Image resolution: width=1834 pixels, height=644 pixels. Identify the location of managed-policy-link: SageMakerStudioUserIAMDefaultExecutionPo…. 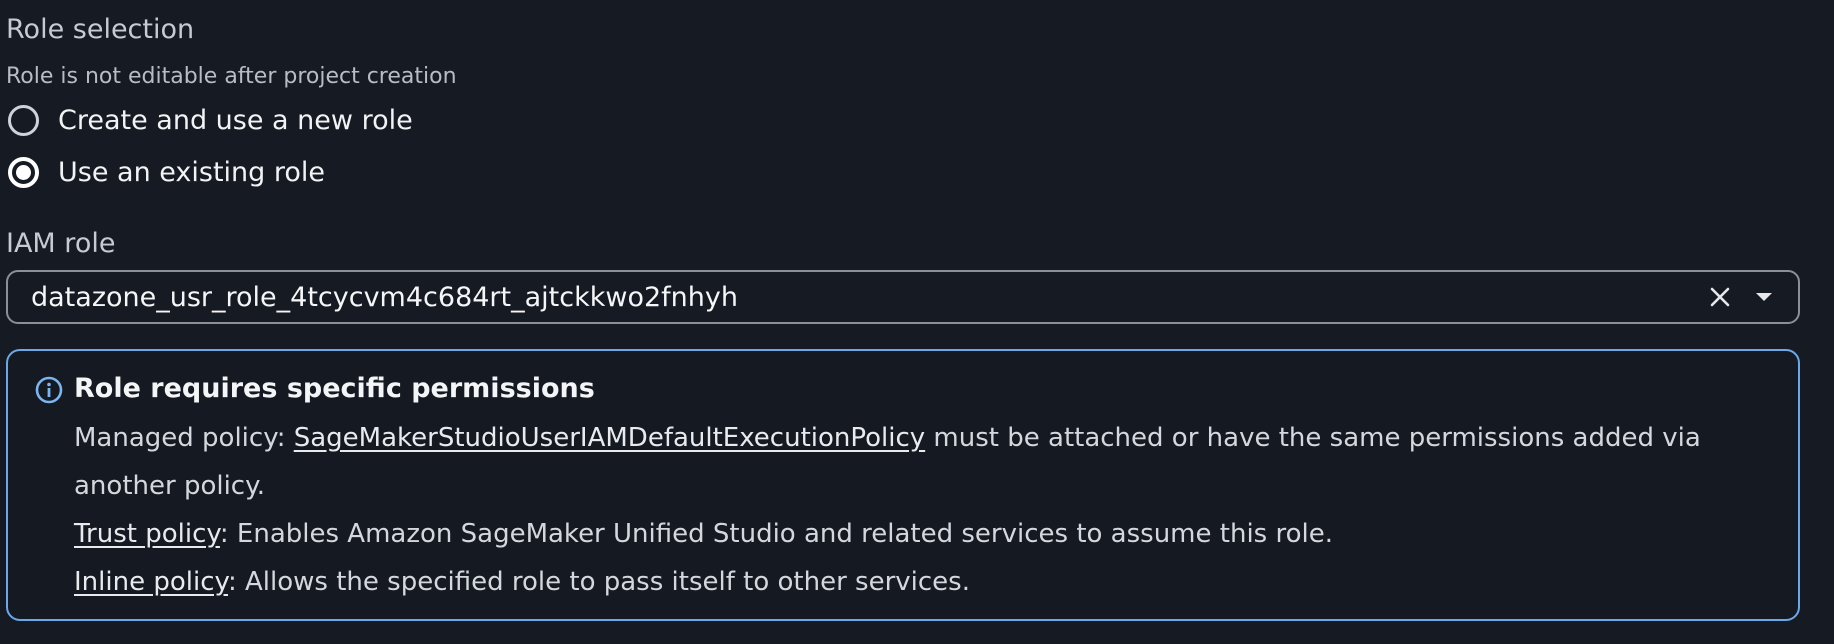
(609, 438).